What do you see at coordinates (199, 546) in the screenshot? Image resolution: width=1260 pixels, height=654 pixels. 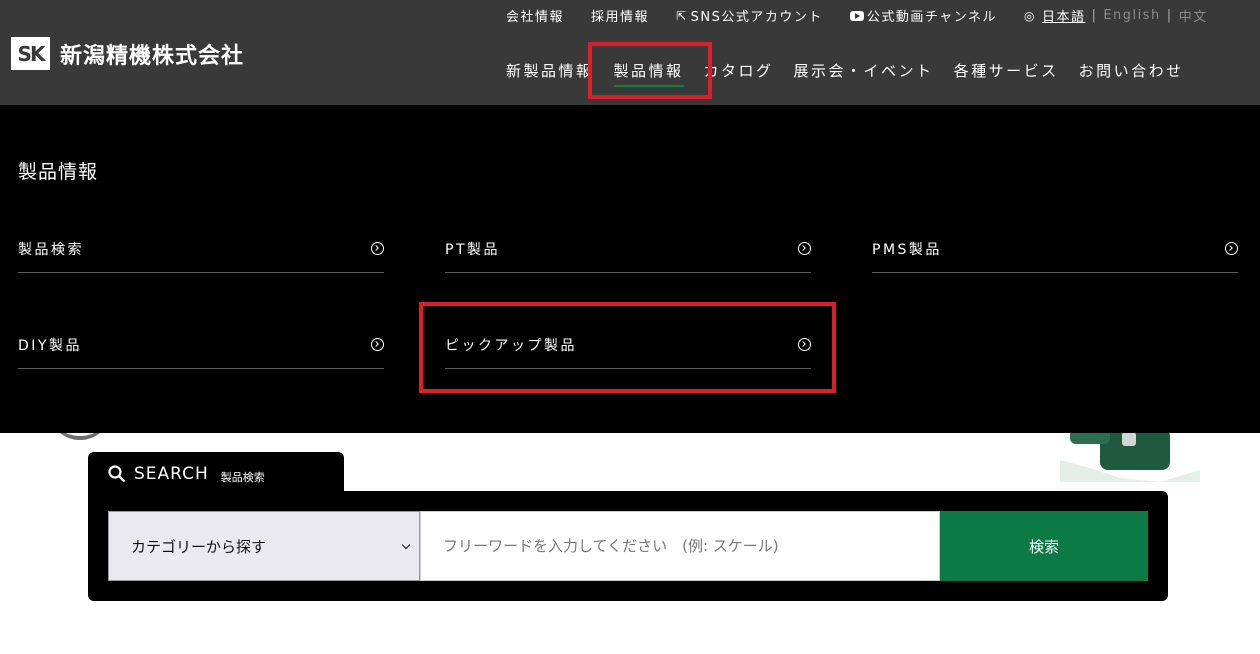 I see `category-select-value: カテゴリーから探す` at bounding box center [199, 546].